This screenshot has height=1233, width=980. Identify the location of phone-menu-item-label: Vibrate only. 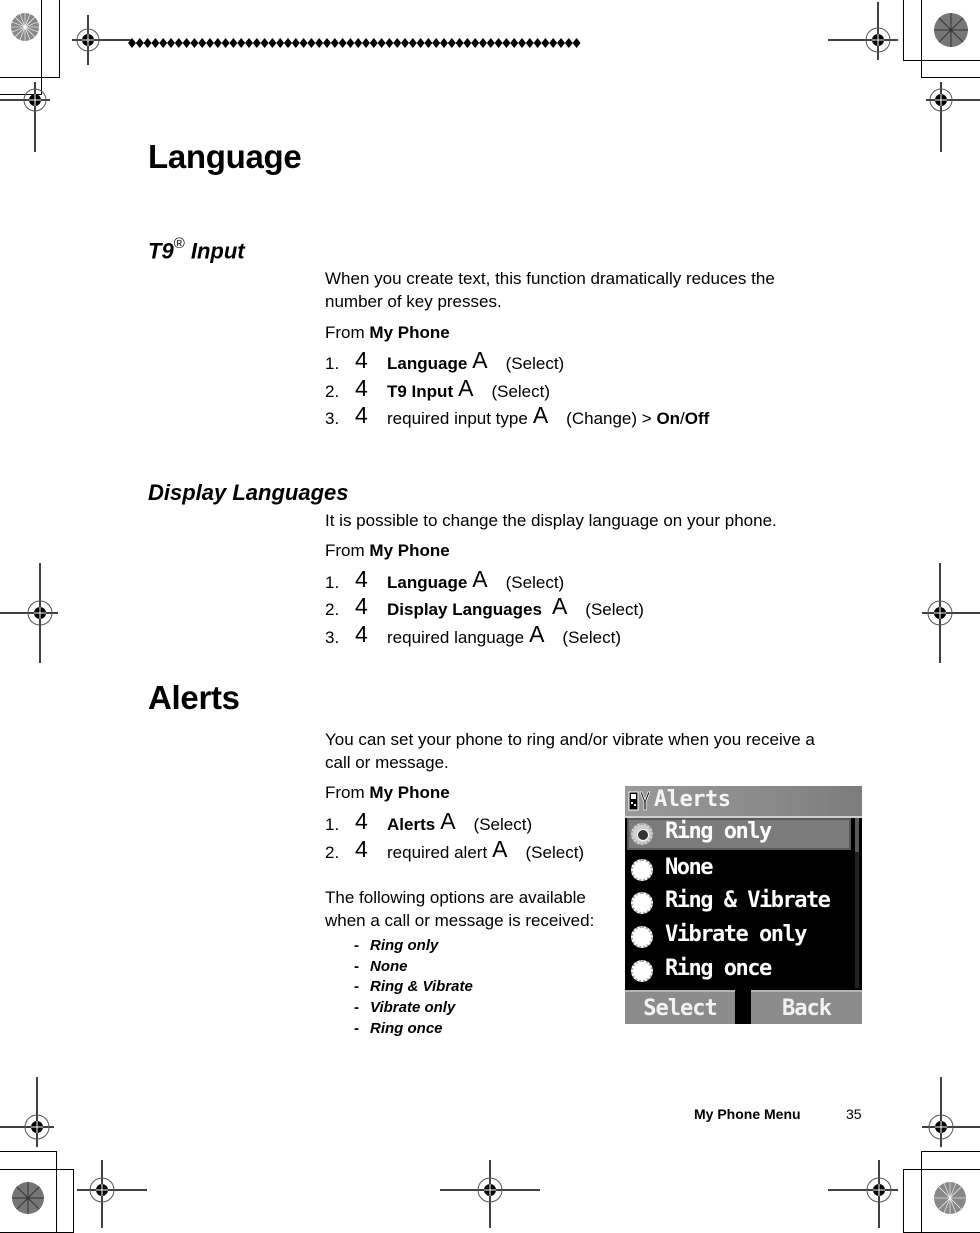
(736, 934).